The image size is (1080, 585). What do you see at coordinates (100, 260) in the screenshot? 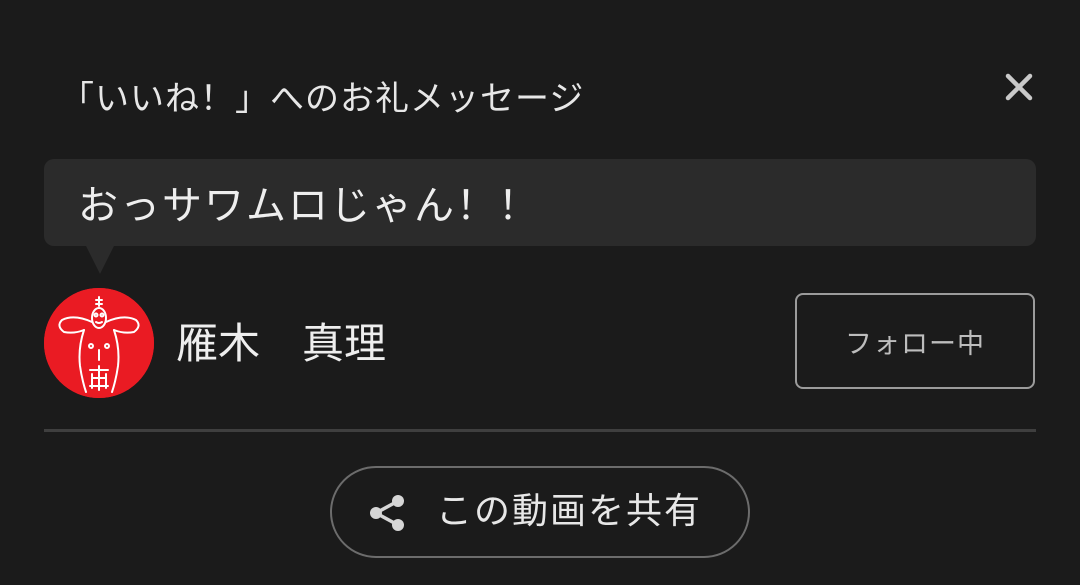
I see `message-bubble-tail` at bounding box center [100, 260].